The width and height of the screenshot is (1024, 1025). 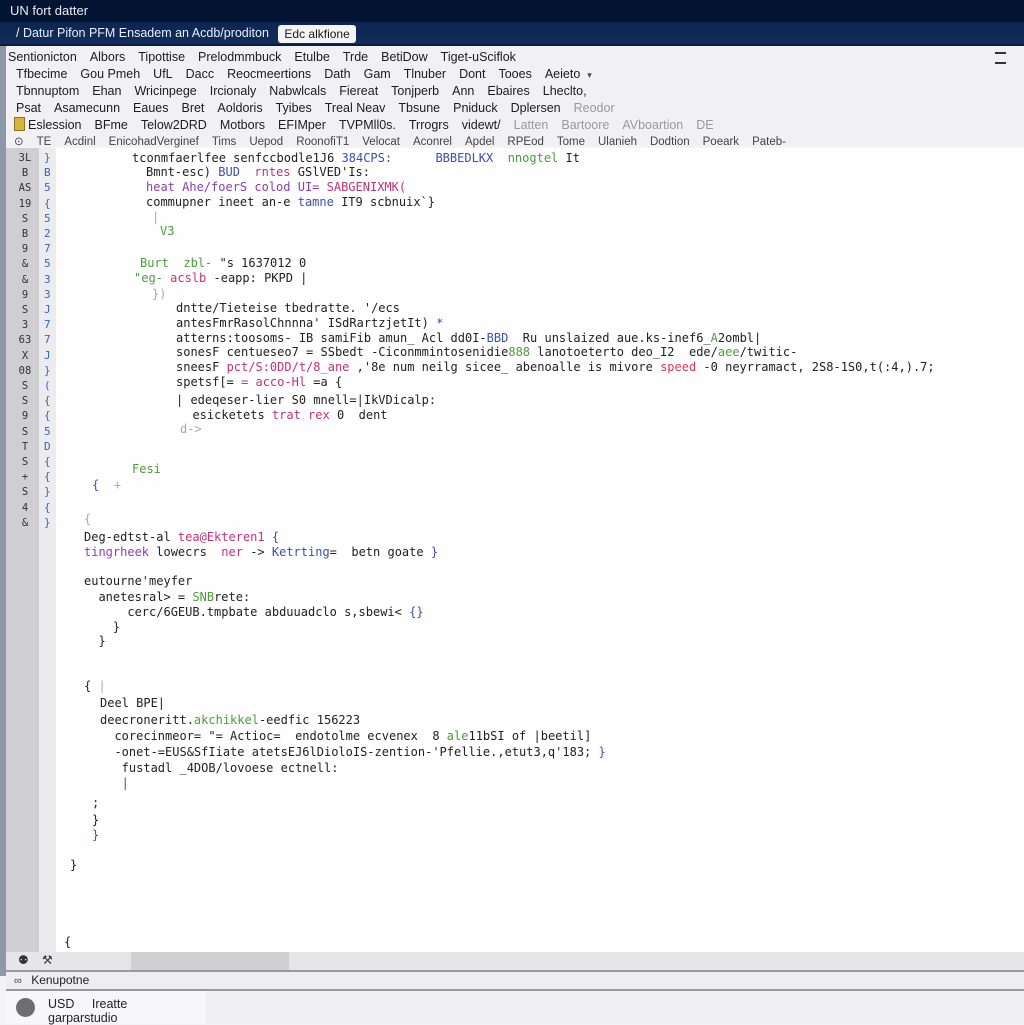 What do you see at coordinates (239, 108) in the screenshot?
I see `menu-item: Aoldoris` at bounding box center [239, 108].